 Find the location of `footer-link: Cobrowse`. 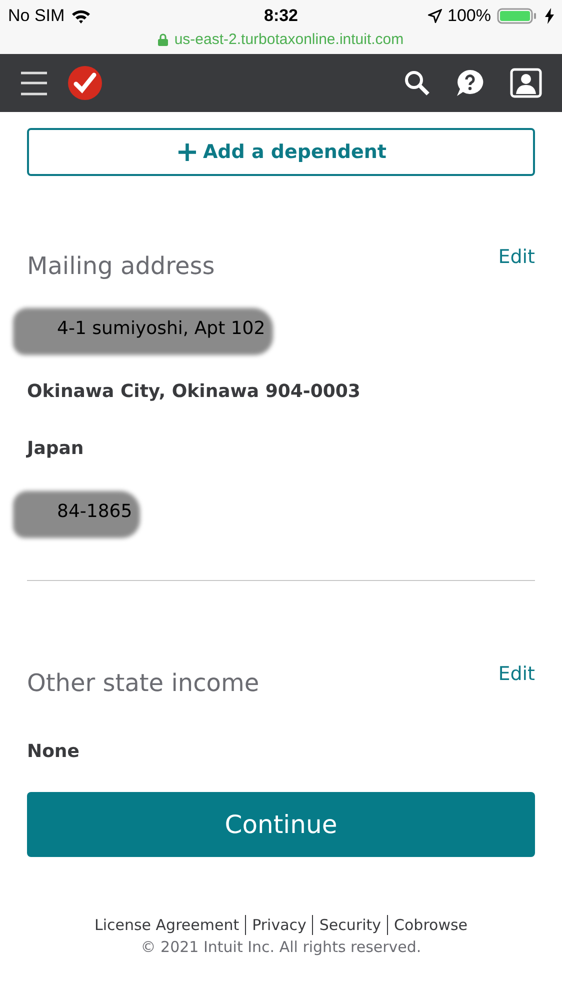

footer-link: Cobrowse is located at coordinates (431, 925).